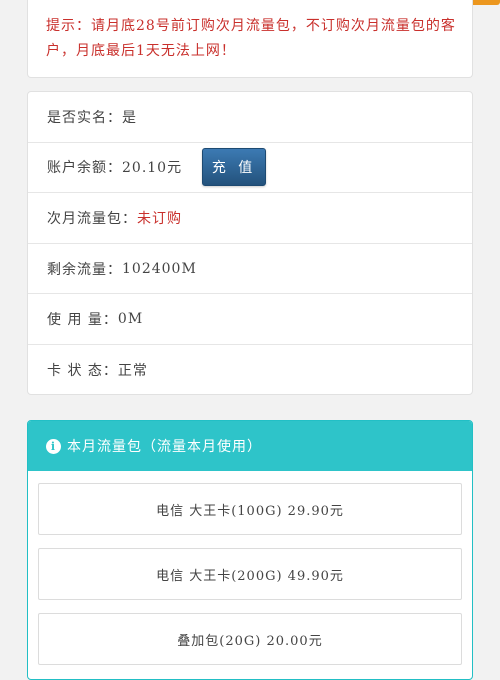 The width and height of the screenshot is (500, 680). Describe the element at coordinates (250, 319) in the screenshot. I see `info-row-usage: 使 用 量： 0M` at that location.